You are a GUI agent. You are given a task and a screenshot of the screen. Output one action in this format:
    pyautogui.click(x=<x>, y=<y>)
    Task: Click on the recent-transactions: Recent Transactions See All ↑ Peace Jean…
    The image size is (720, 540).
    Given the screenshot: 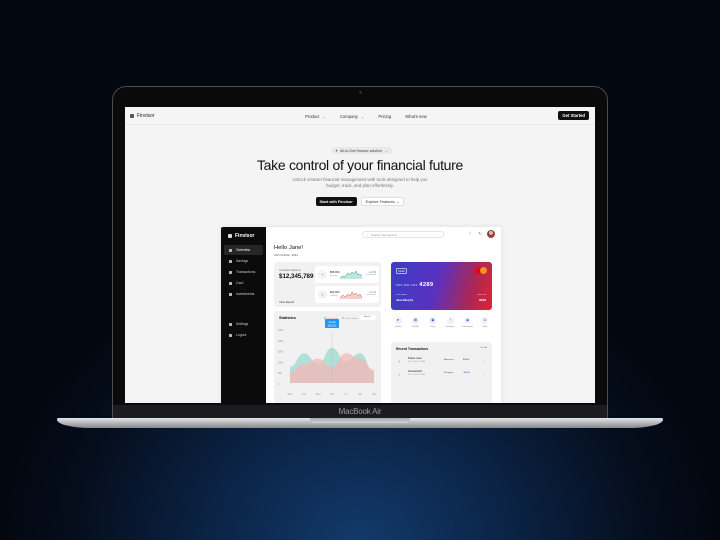 What is the action you would take?
    pyautogui.click(x=441, y=372)
    